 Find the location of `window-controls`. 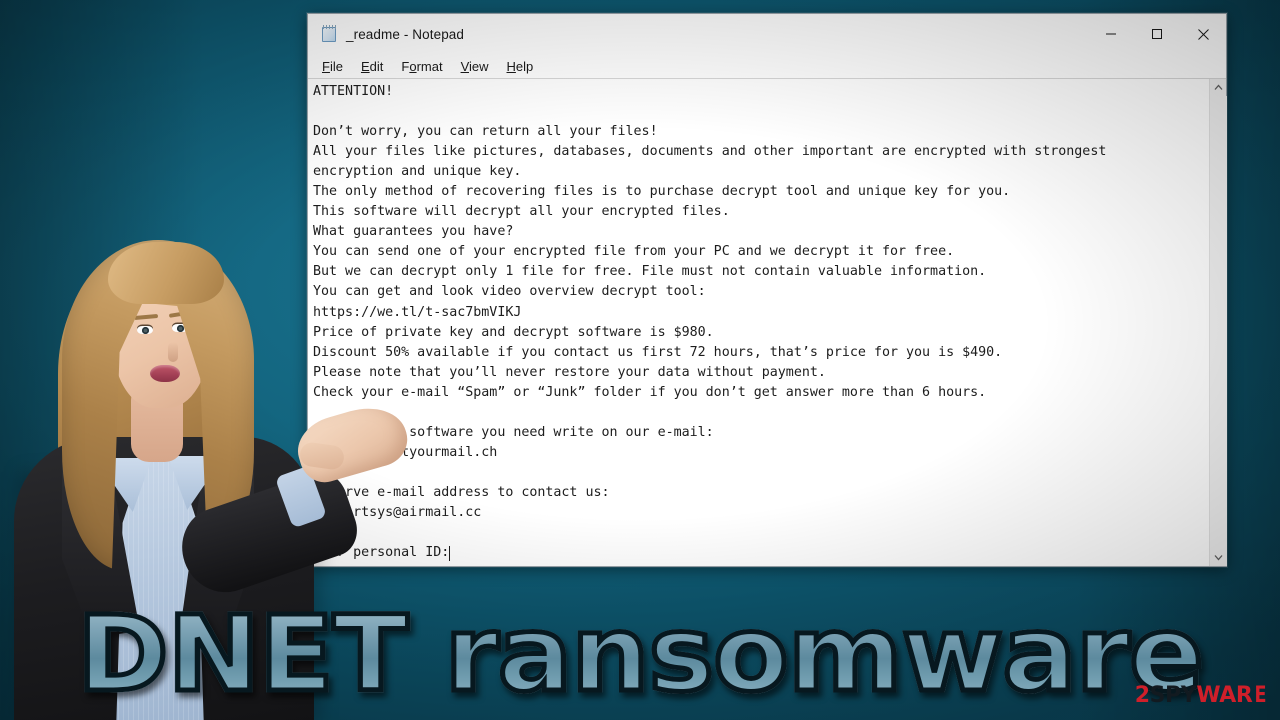

window-controls is located at coordinates (1157, 34).